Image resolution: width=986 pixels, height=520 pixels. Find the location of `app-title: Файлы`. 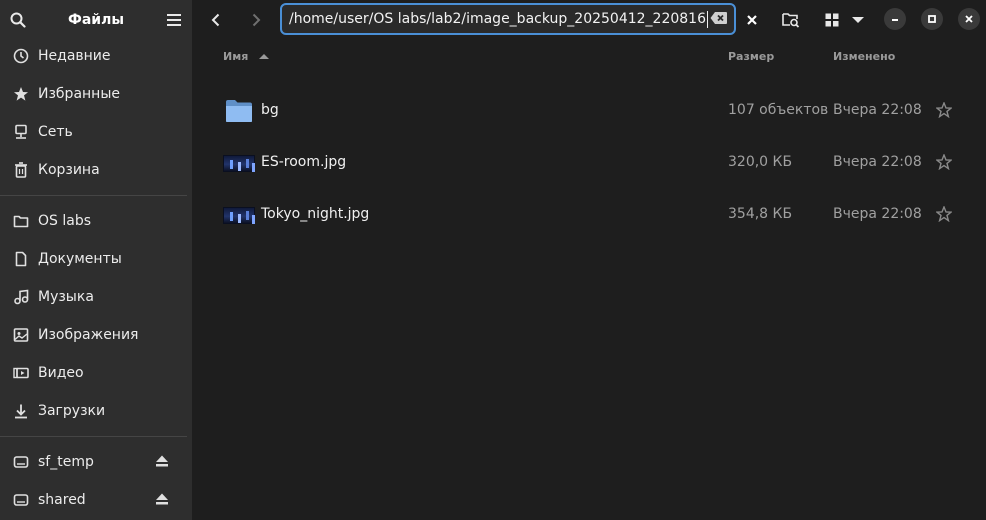

app-title: Файлы is located at coordinates (96, 20).